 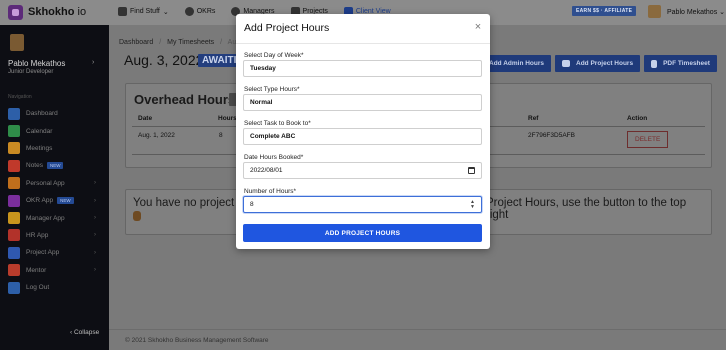 I want to click on grid-icon, so click(x=122, y=11).